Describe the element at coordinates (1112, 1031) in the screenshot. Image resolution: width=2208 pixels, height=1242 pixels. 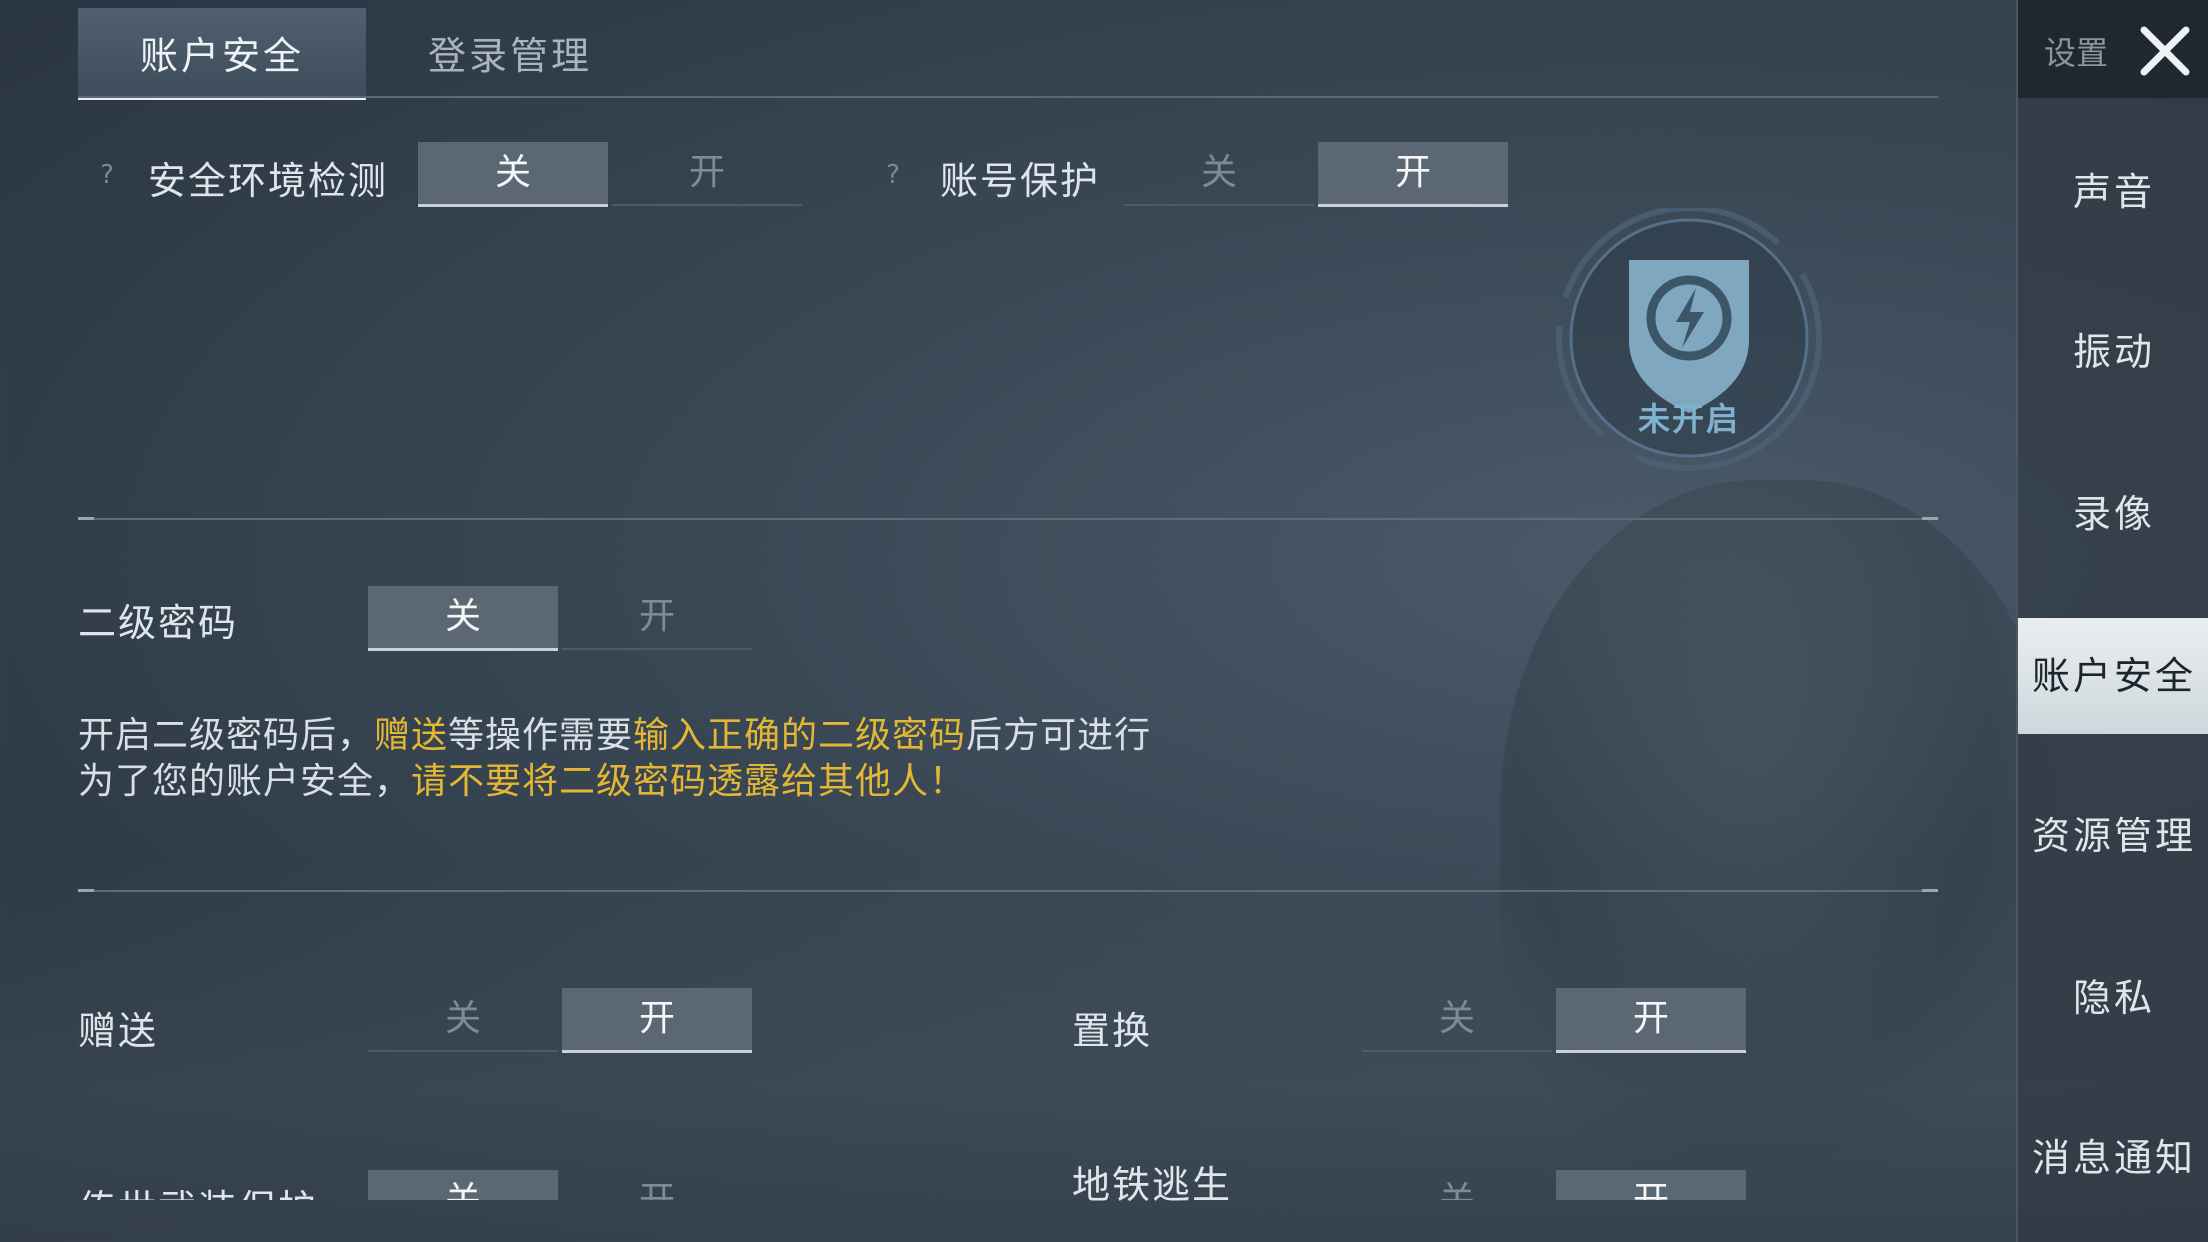
I see `exchange-label: 置换` at that location.